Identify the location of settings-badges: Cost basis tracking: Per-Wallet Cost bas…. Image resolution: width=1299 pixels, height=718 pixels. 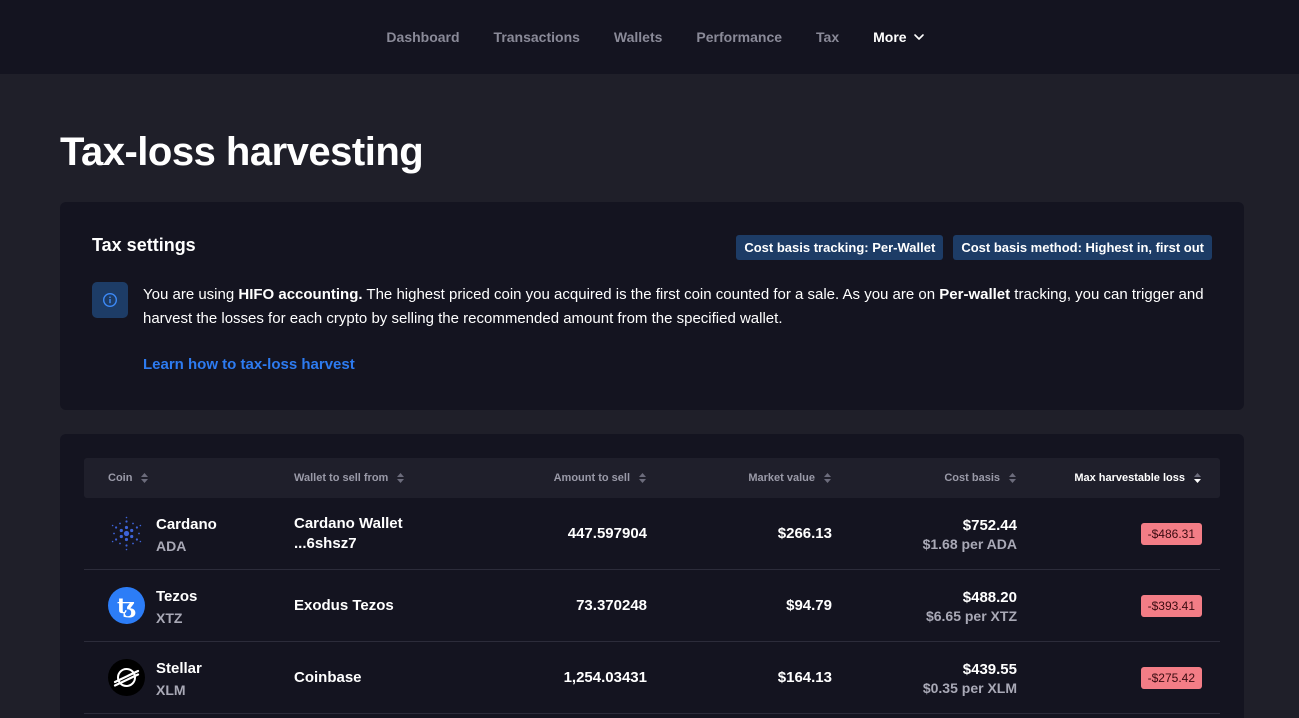
(974, 247).